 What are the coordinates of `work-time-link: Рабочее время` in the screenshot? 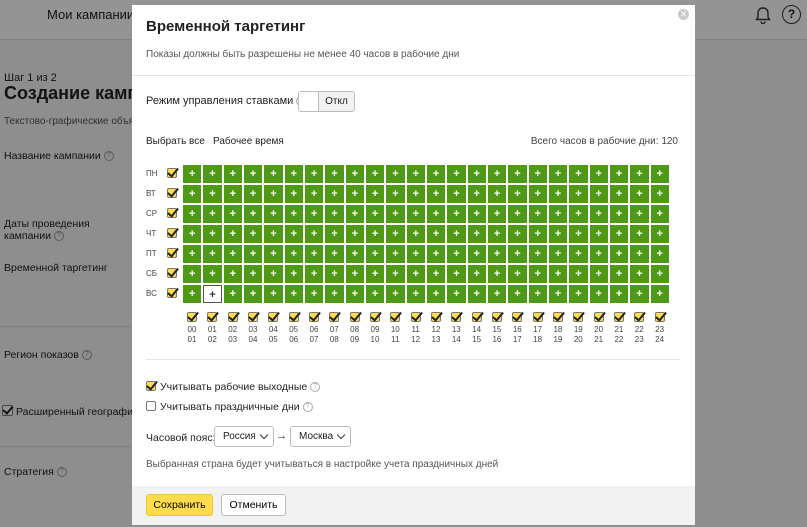 It's located at (248, 141).